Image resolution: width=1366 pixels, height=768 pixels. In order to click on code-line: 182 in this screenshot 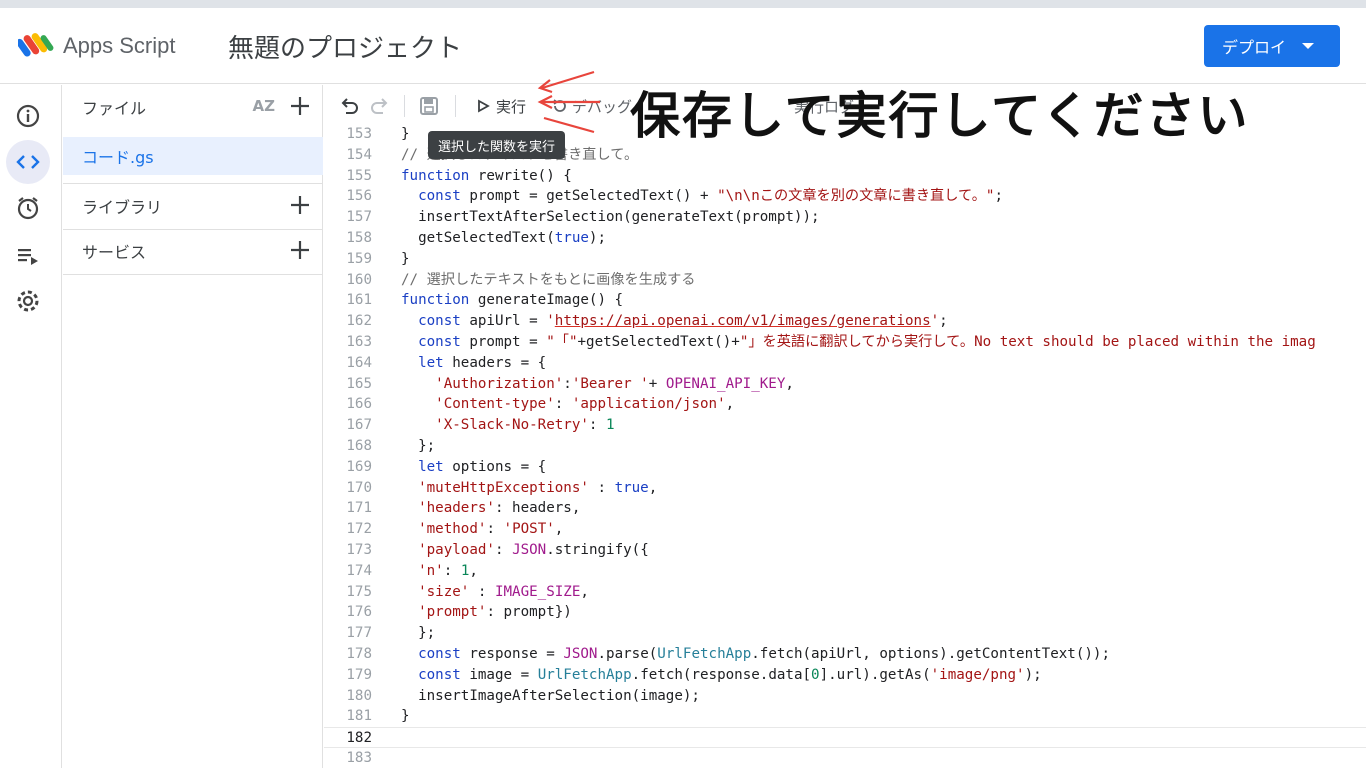, I will do `click(845, 737)`.